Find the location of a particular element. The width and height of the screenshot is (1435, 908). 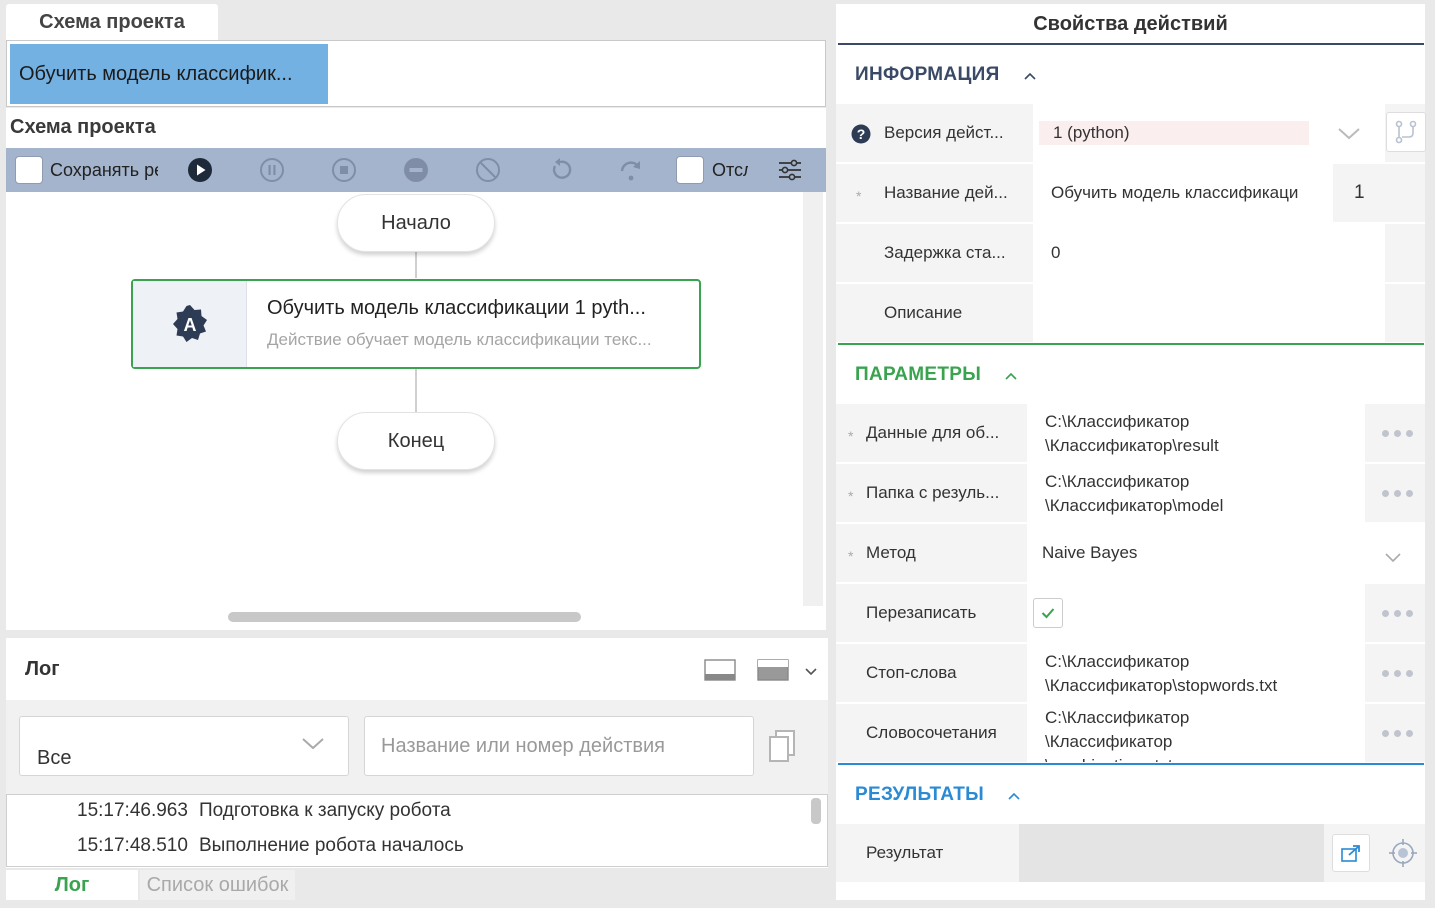

version-branch-icon is located at coordinates (1406, 132).